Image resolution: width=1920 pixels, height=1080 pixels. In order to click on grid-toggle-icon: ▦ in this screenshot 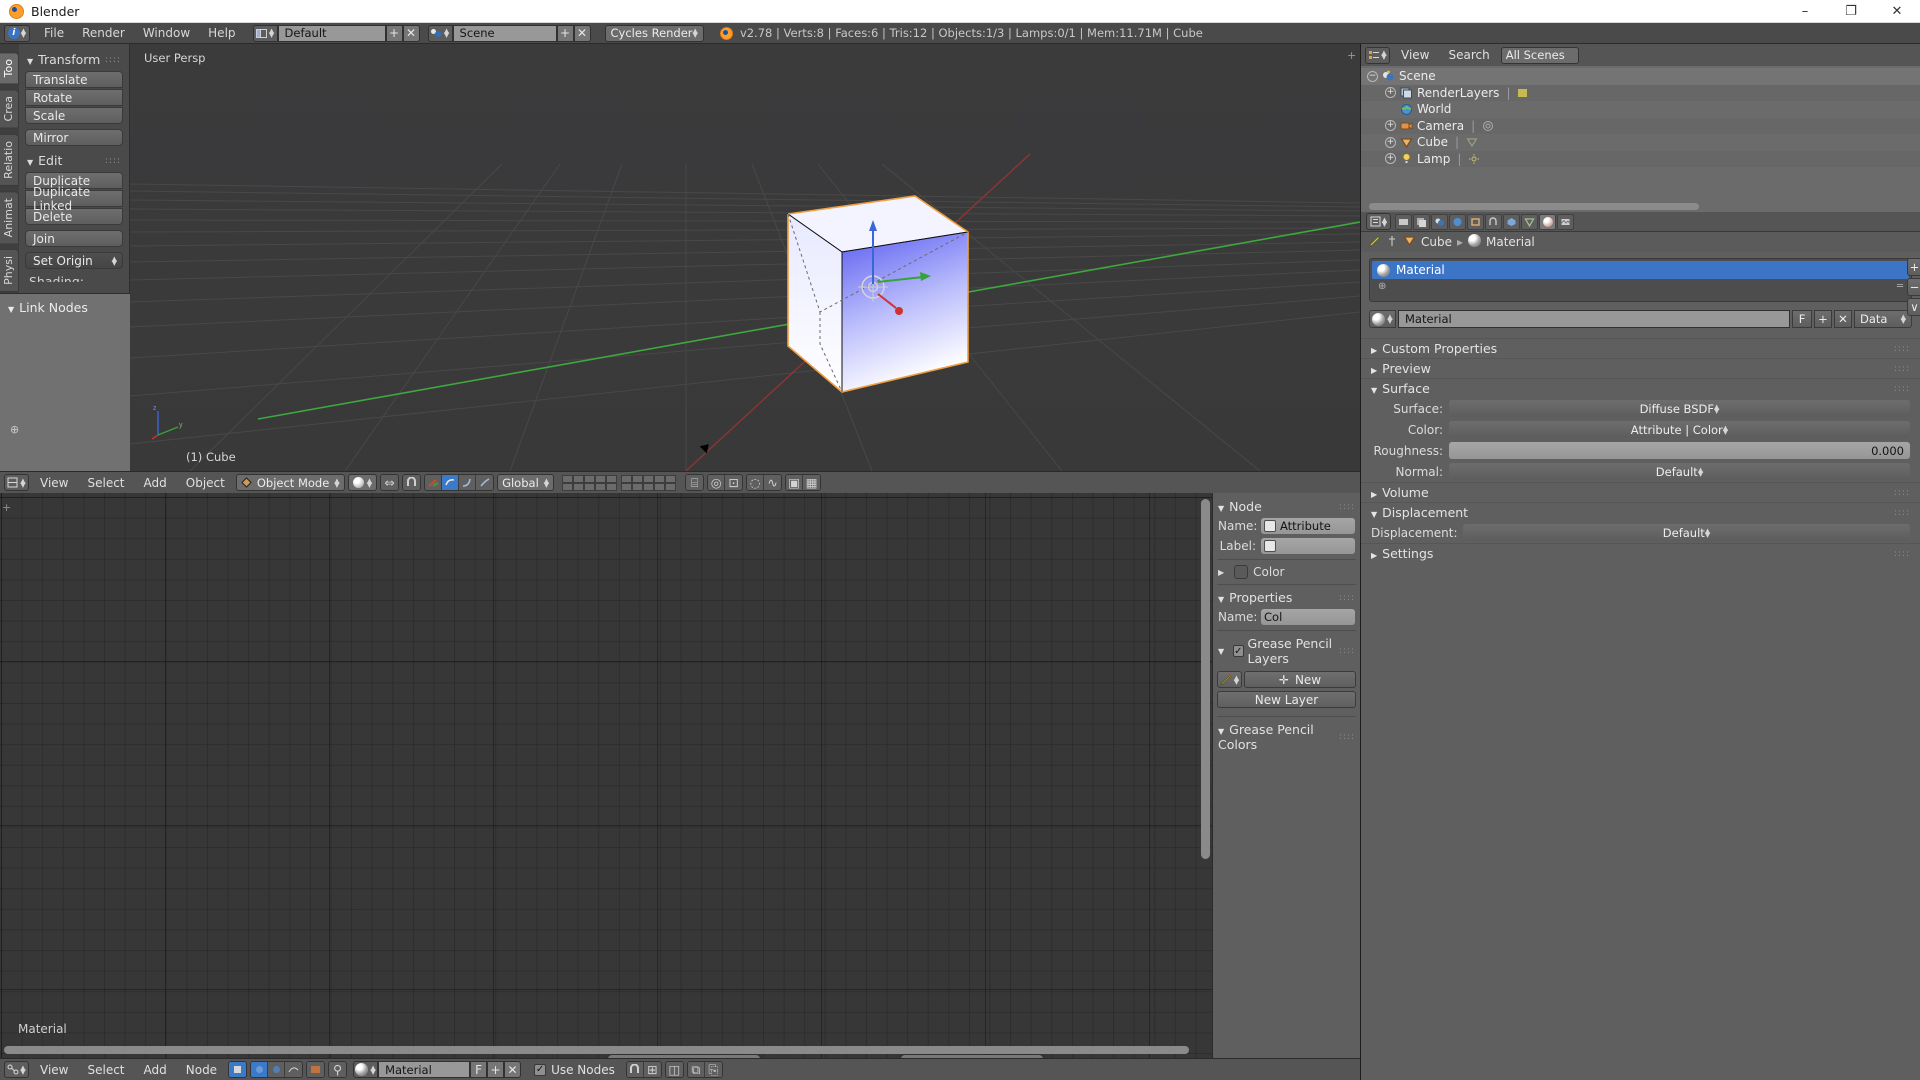, I will do `click(812, 482)`.